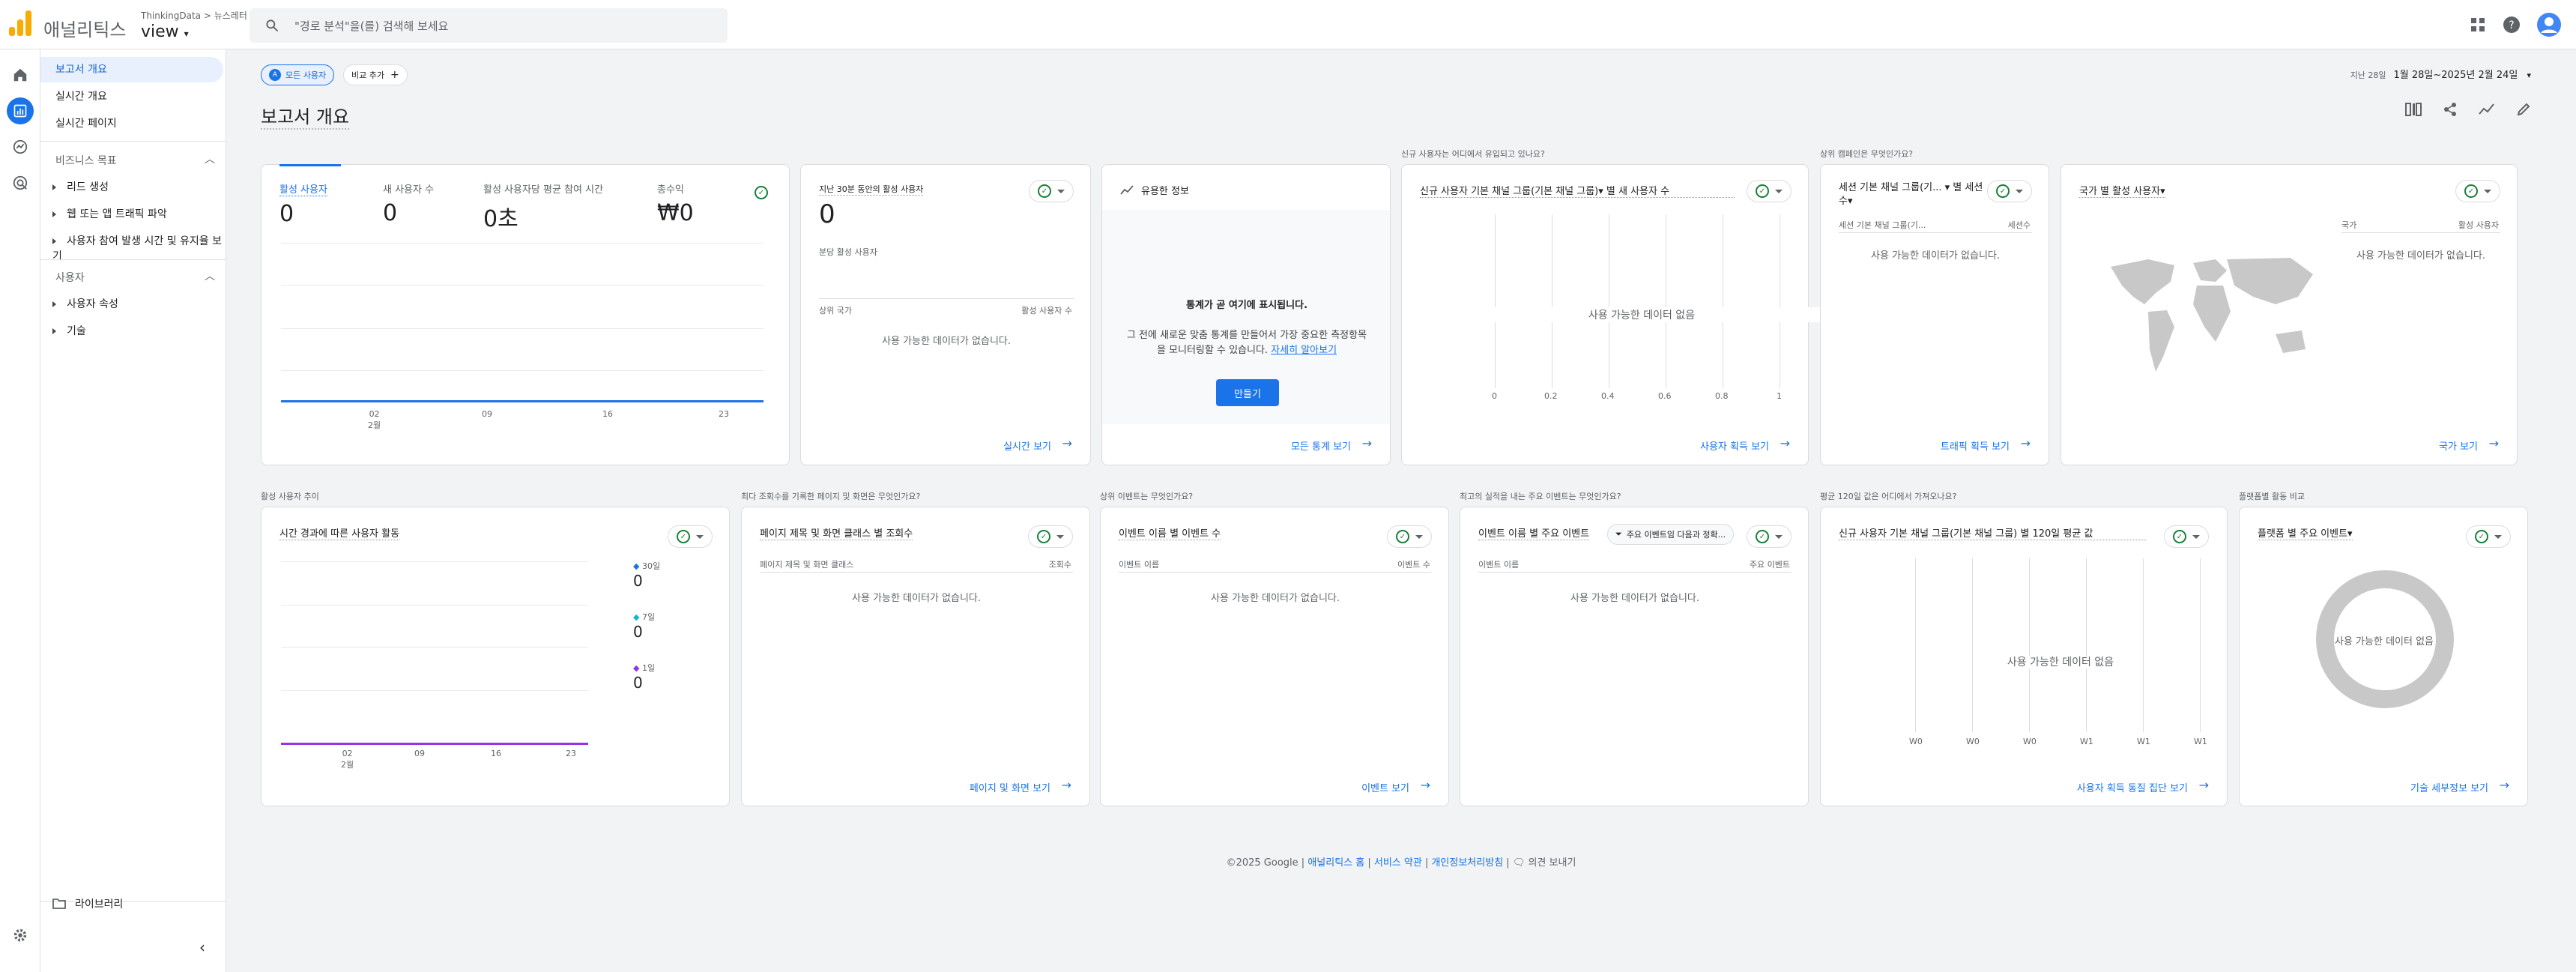 The width and height of the screenshot is (2576, 972). What do you see at coordinates (1304, 350) in the screenshot?
I see `learn-more-link: 자세히 알아보기` at bounding box center [1304, 350].